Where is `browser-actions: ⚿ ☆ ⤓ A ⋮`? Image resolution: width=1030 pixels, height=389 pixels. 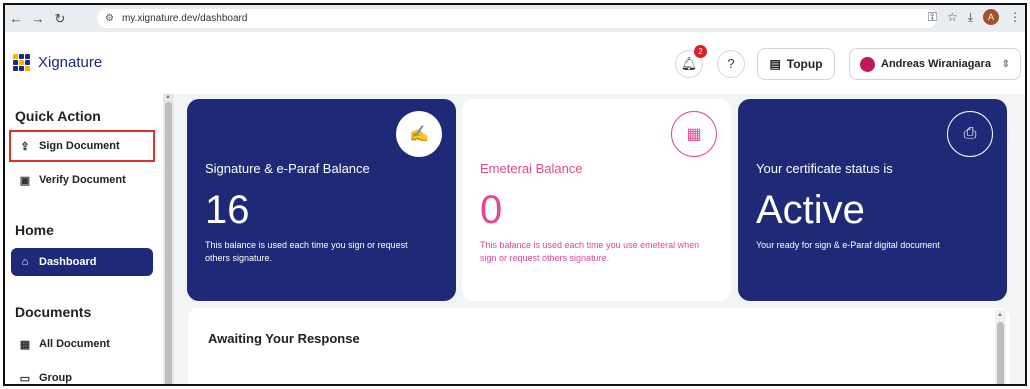
browser-actions: ⚿ ☆ ⤓ A ⋮ is located at coordinates (974, 17).